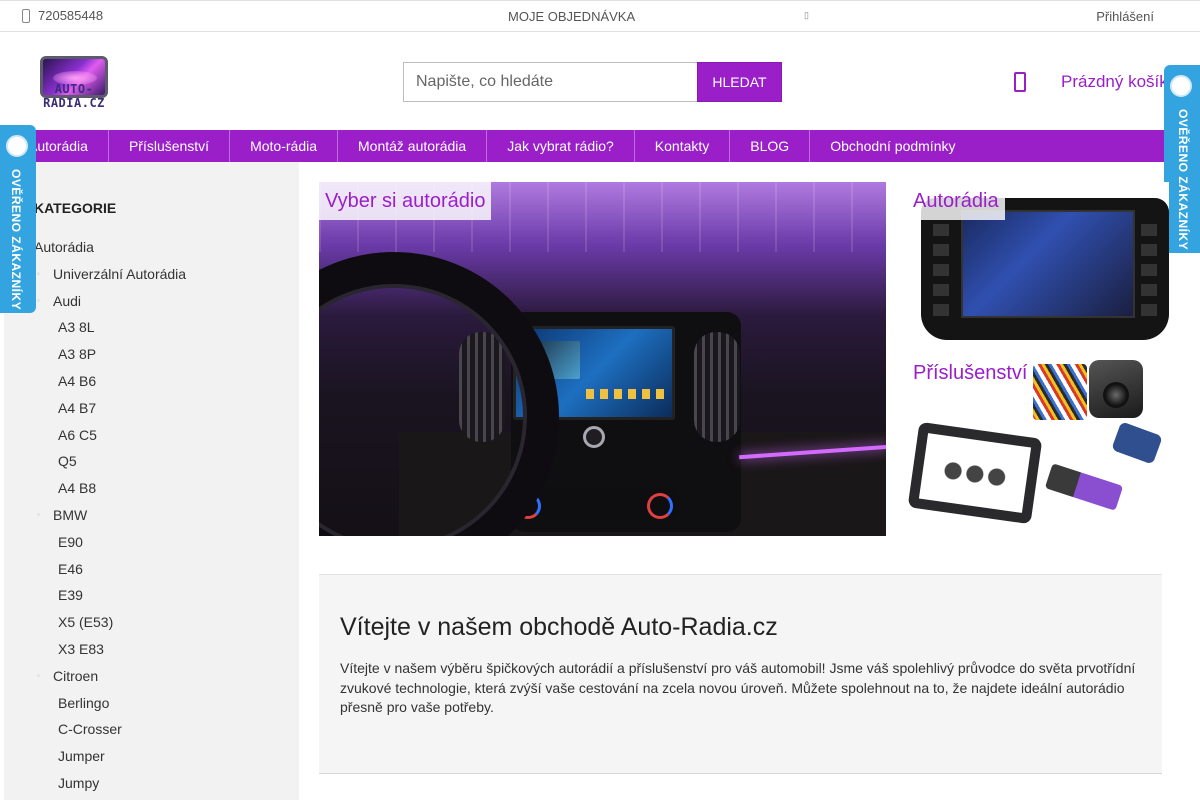  What do you see at coordinates (405, 201) in the screenshot?
I see `banner-label-choose-radio: Vyber si autorádio` at bounding box center [405, 201].